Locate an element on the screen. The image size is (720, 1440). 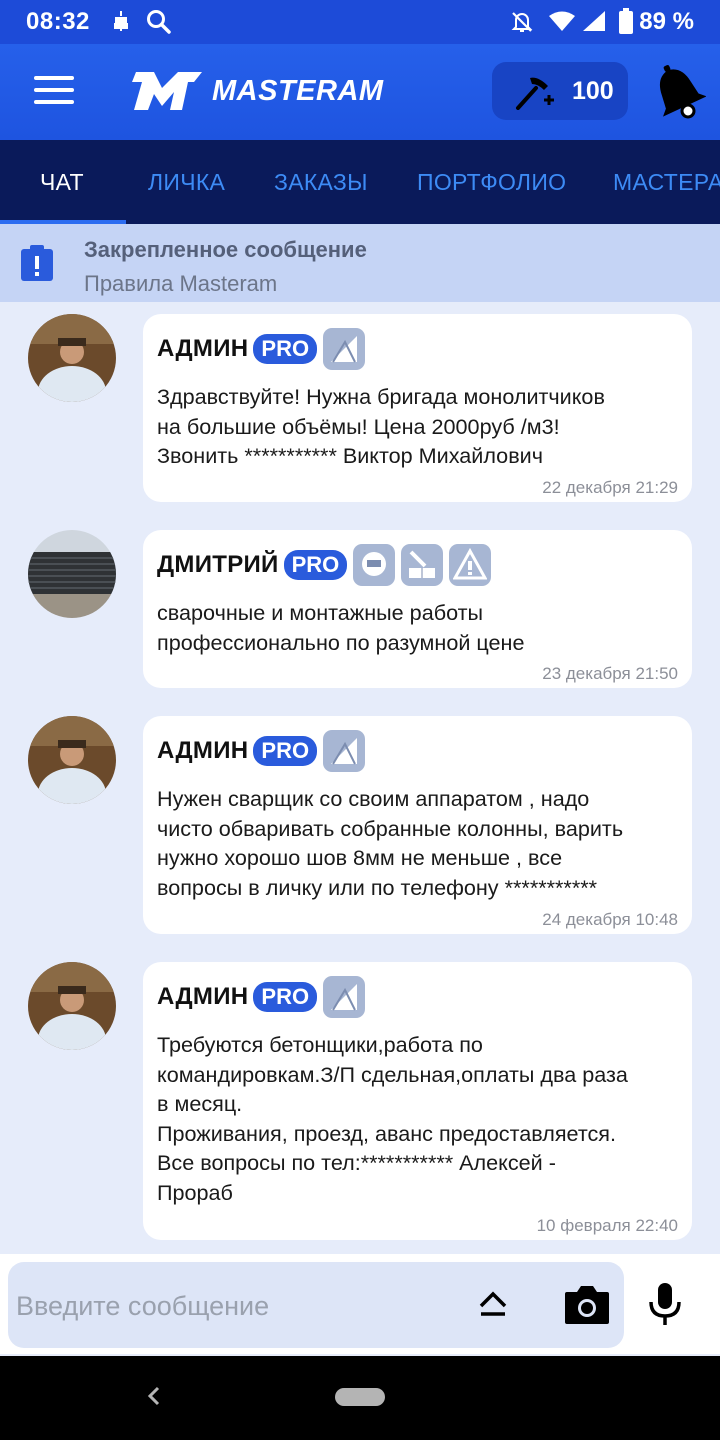
pinned-text: Правила Masteram is located at coordinates (181, 283).